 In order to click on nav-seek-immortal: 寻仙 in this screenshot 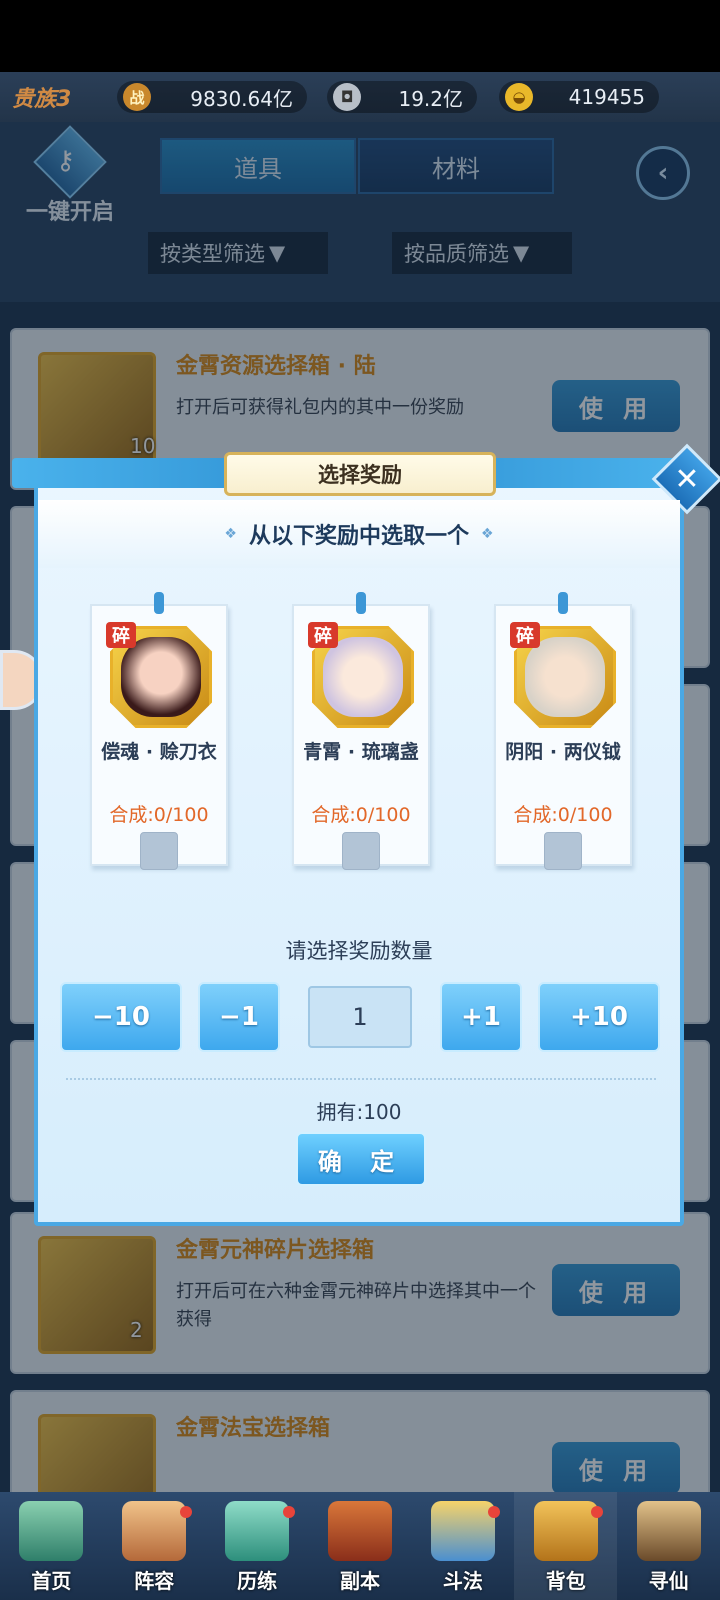, I will do `click(668, 1546)`.